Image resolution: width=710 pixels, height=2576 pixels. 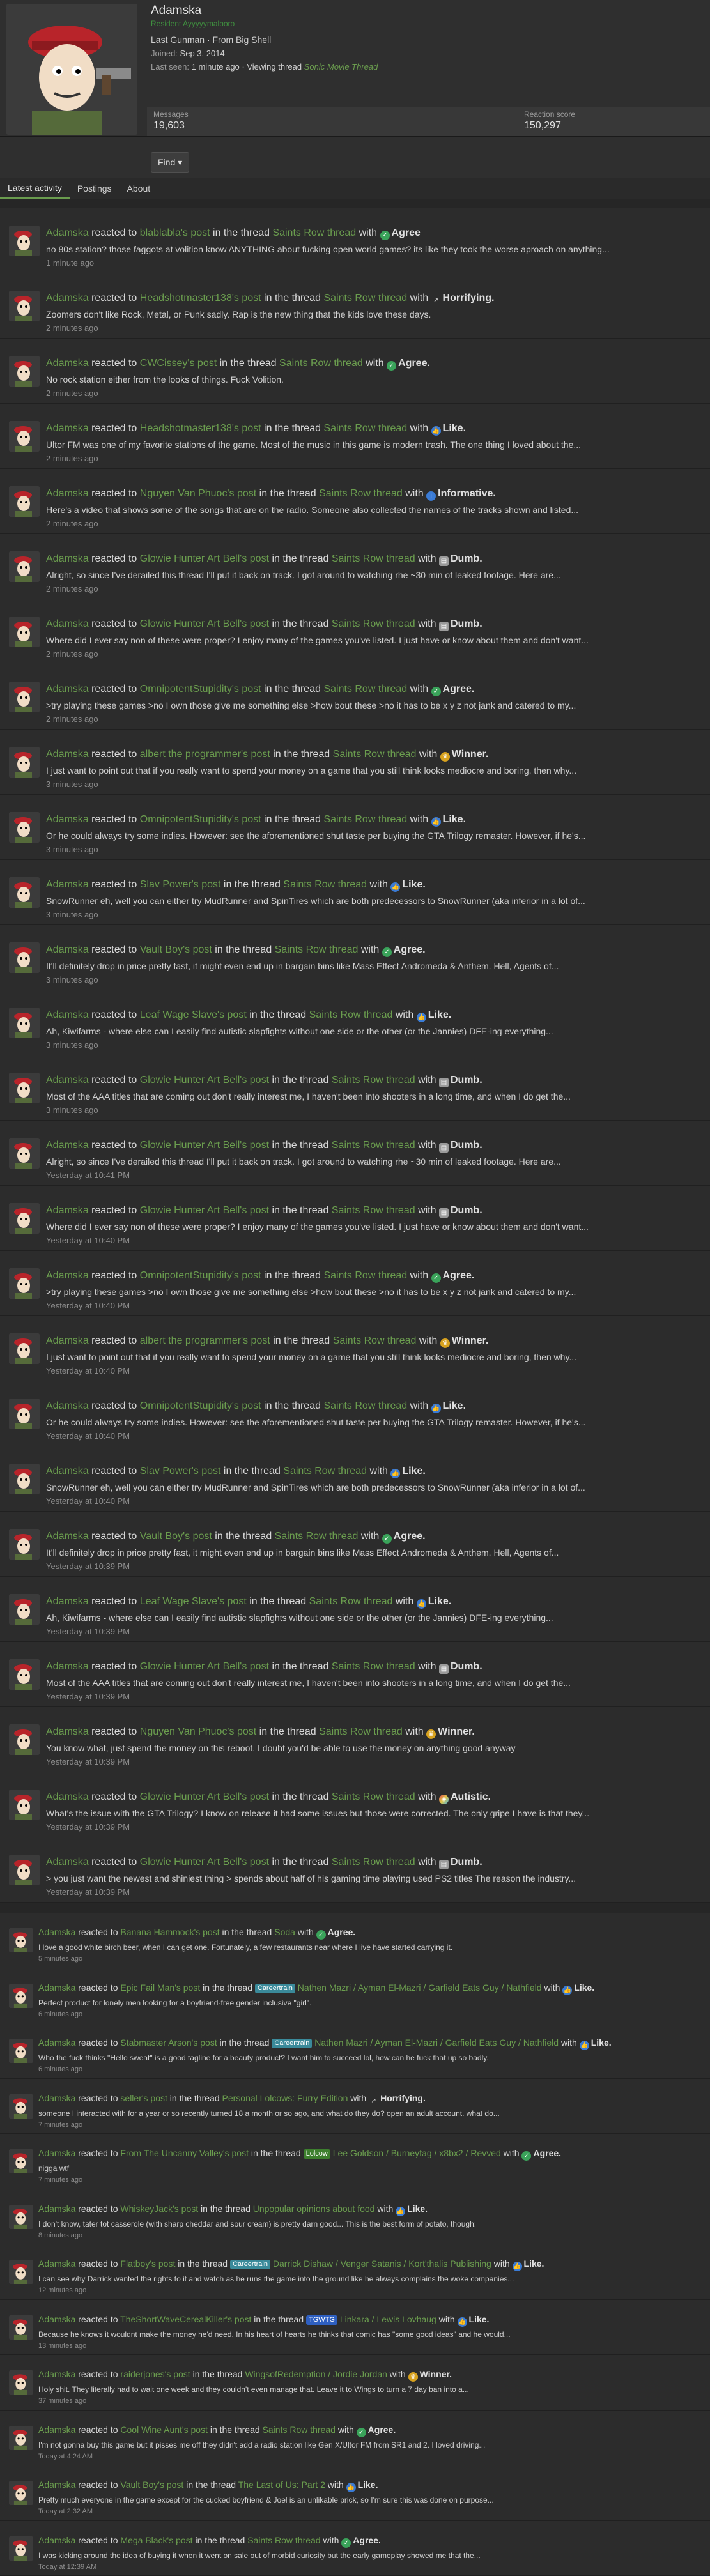 I want to click on viewing-thread-link: Sonic Movie Thread, so click(x=341, y=67).